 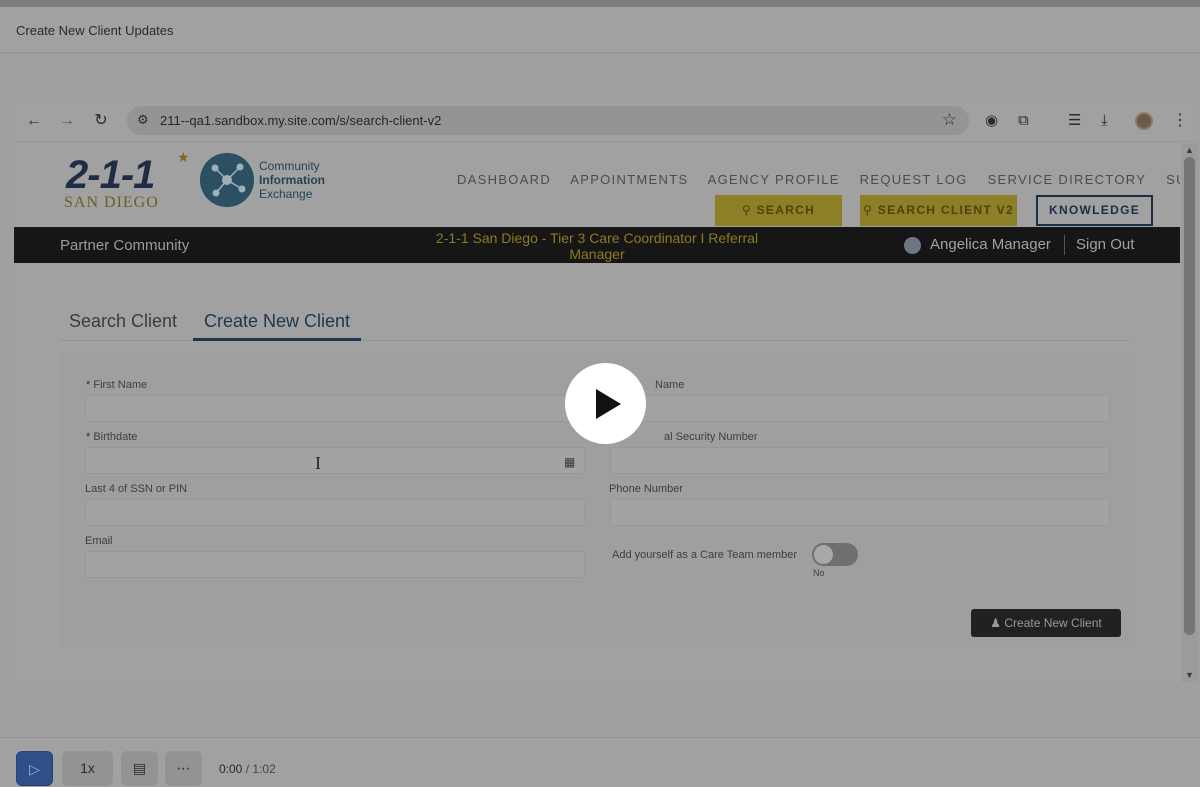 What do you see at coordinates (183, 157) in the screenshot?
I see `logo-star-icon: ★` at bounding box center [183, 157].